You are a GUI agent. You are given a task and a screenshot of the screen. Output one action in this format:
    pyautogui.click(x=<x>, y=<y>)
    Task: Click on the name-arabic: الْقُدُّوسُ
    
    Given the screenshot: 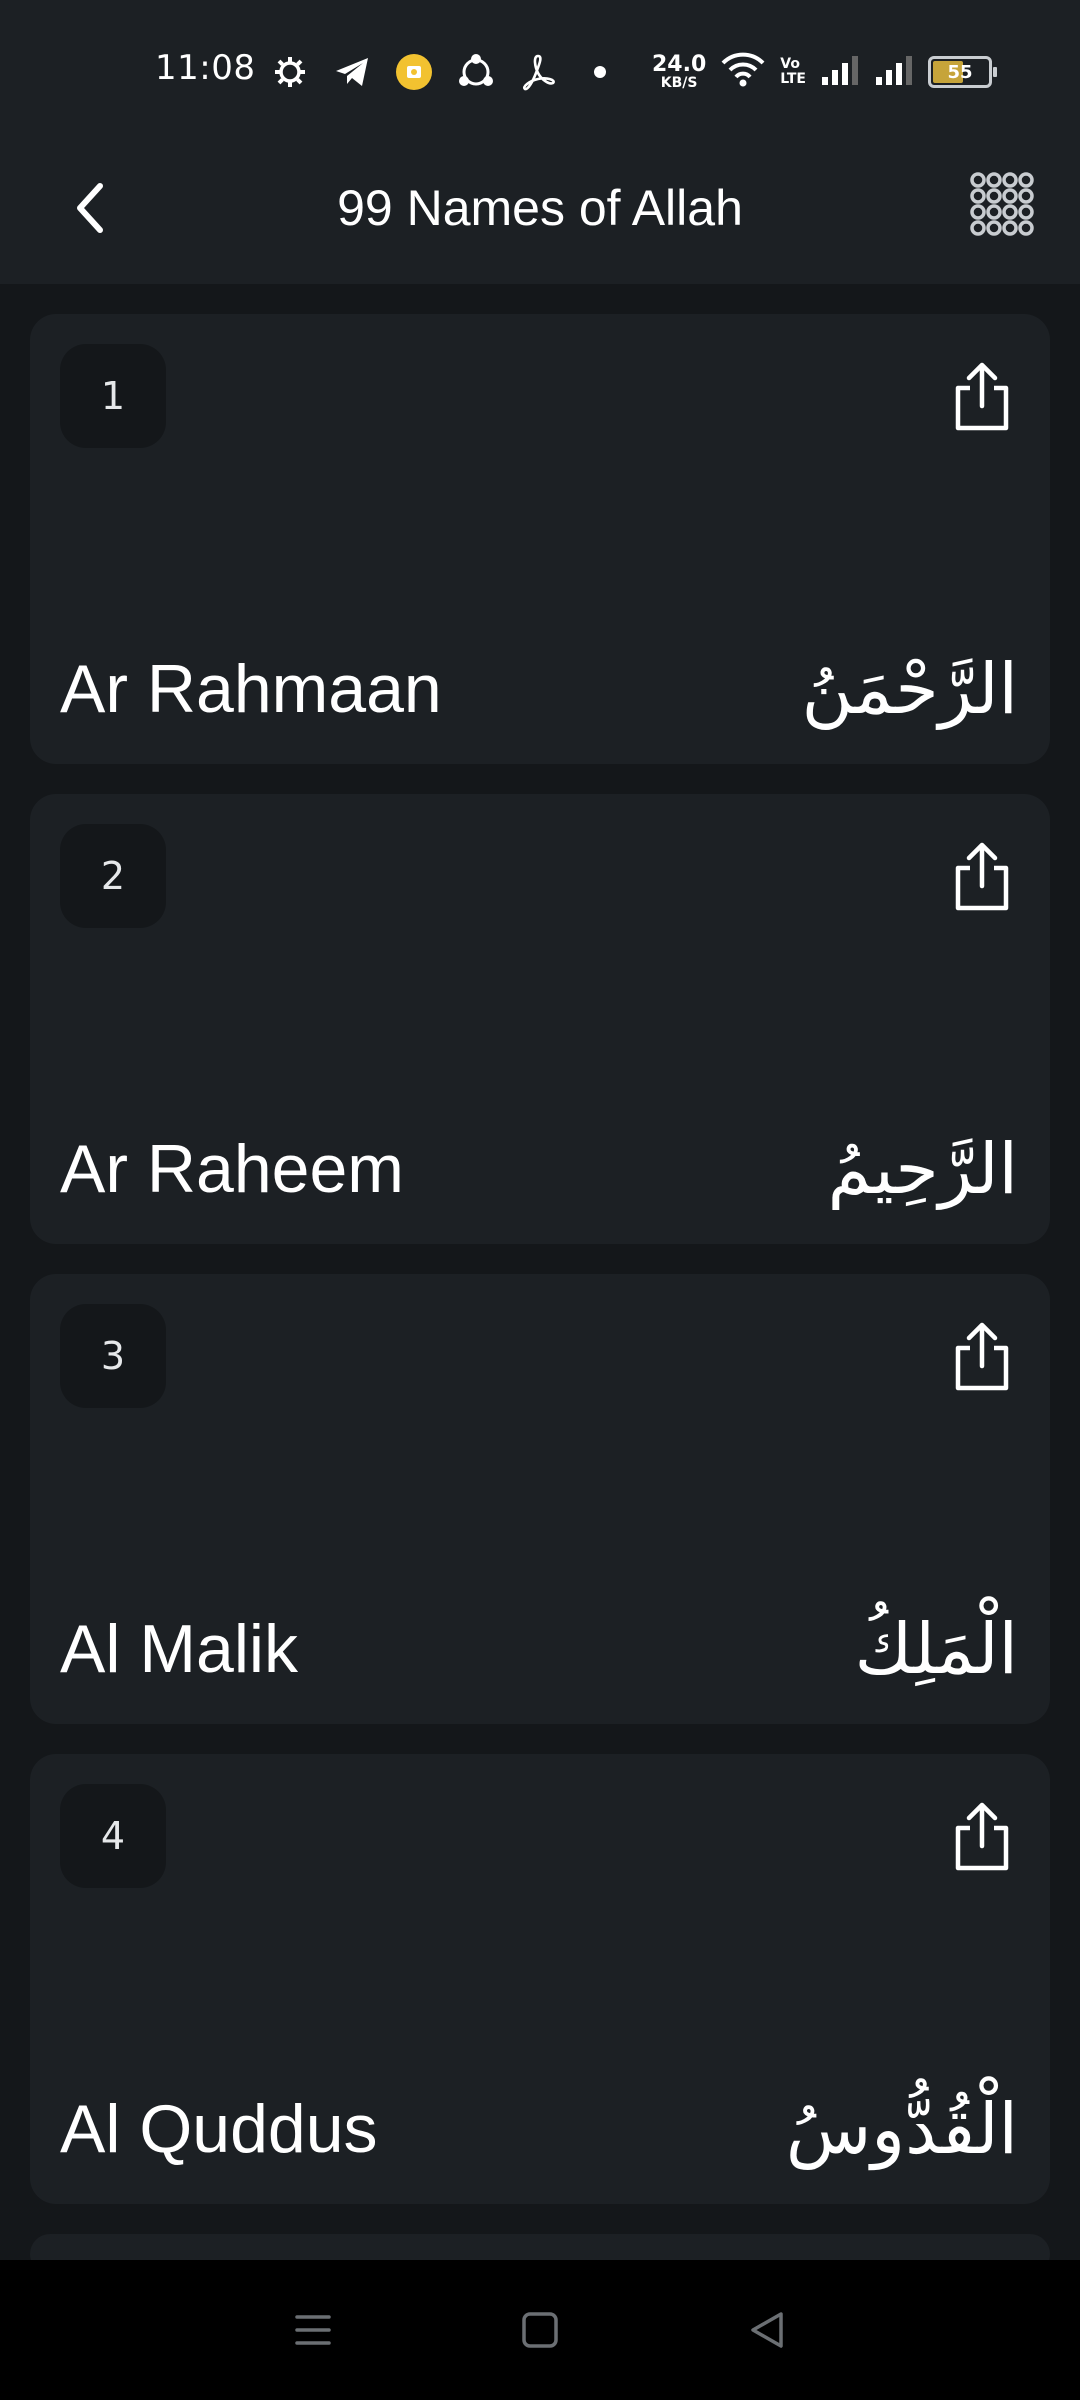 What is the action you would take?
    pyautogui.click(x=901, y=2129)
    